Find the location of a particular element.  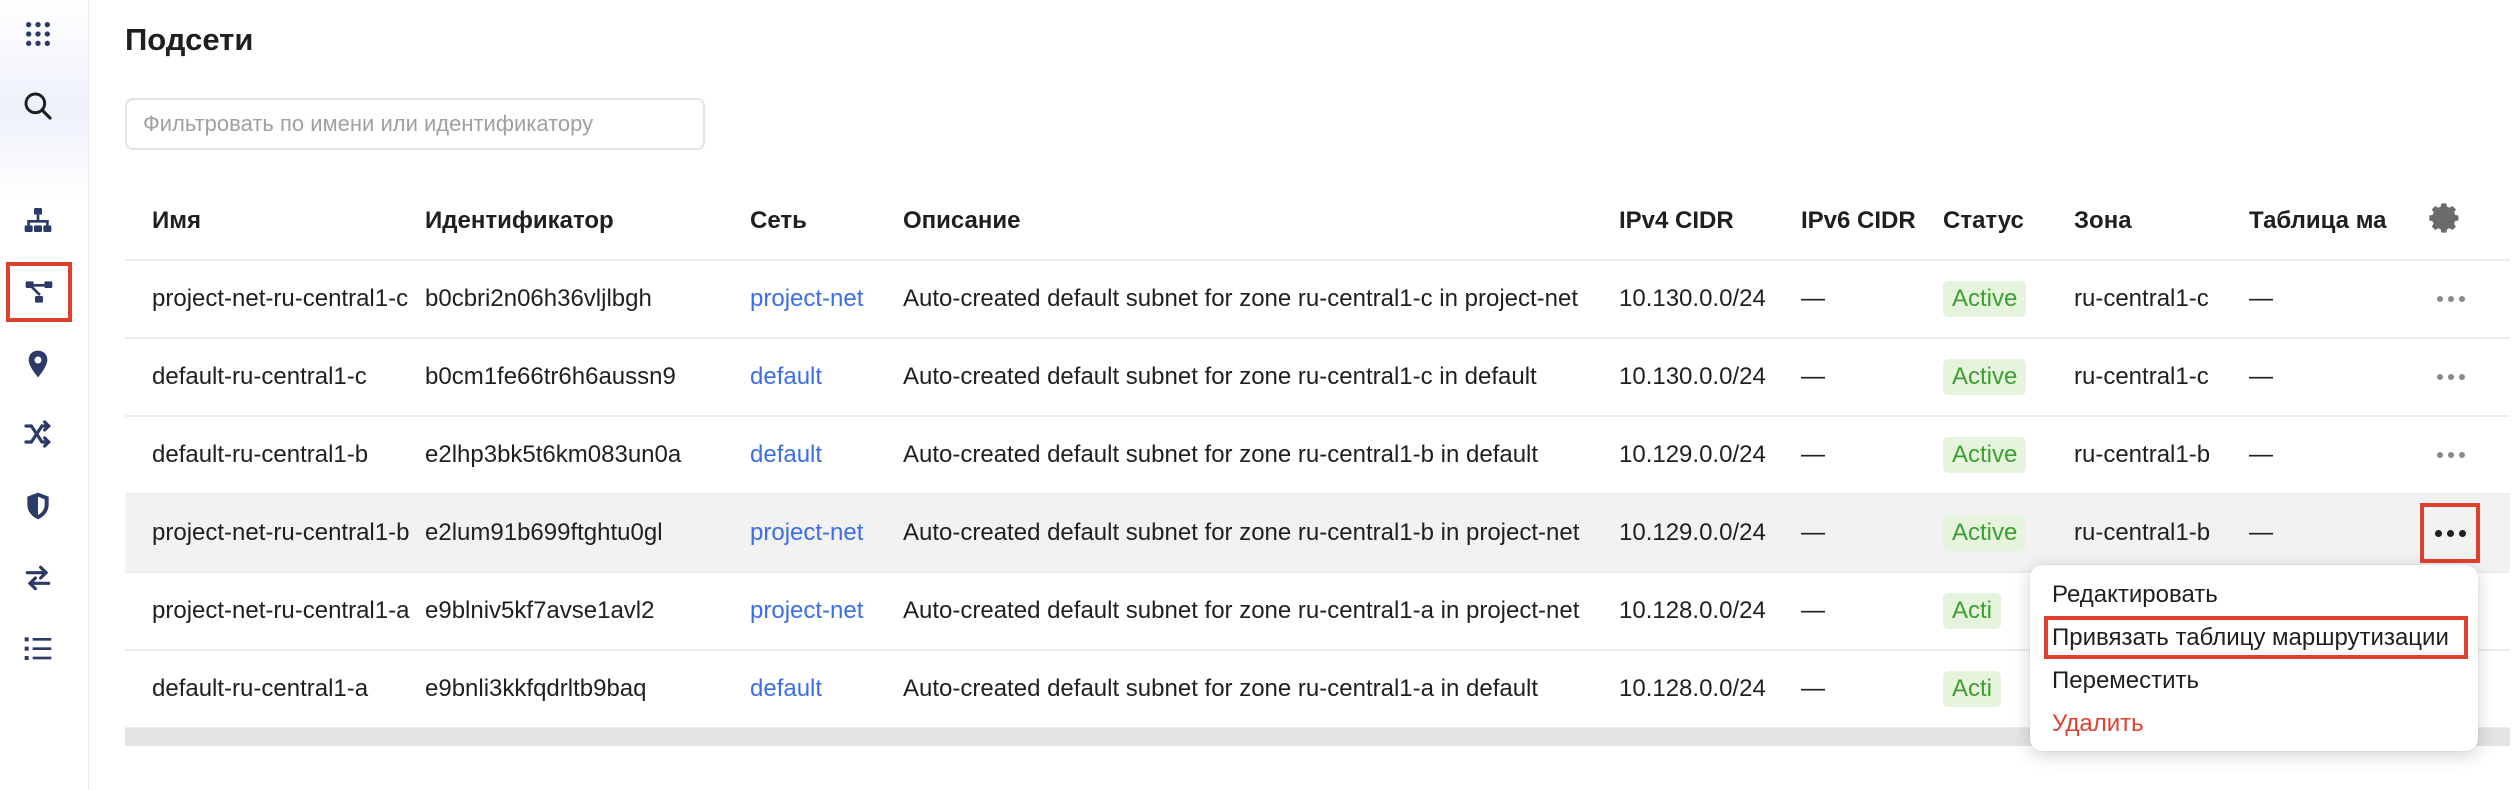

column-header-zone: Зона is located at coordinates (2161, 222).